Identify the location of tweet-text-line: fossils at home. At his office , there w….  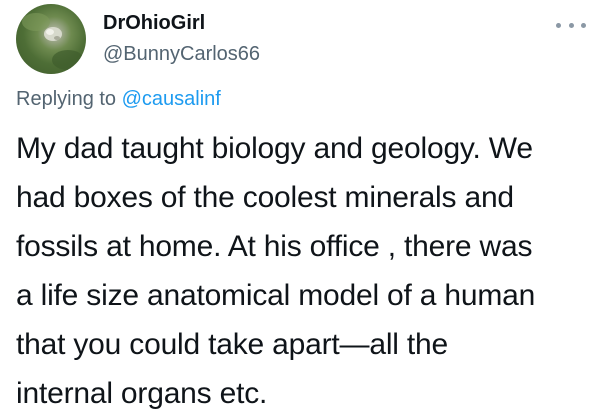
(274, 246).